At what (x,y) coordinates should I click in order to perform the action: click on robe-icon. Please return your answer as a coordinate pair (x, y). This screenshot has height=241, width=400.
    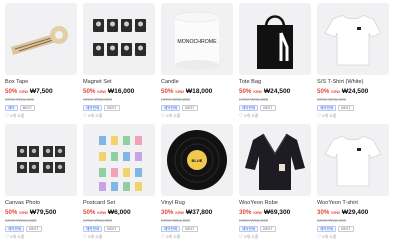
    Looking at the image, I should click on (275, 161).